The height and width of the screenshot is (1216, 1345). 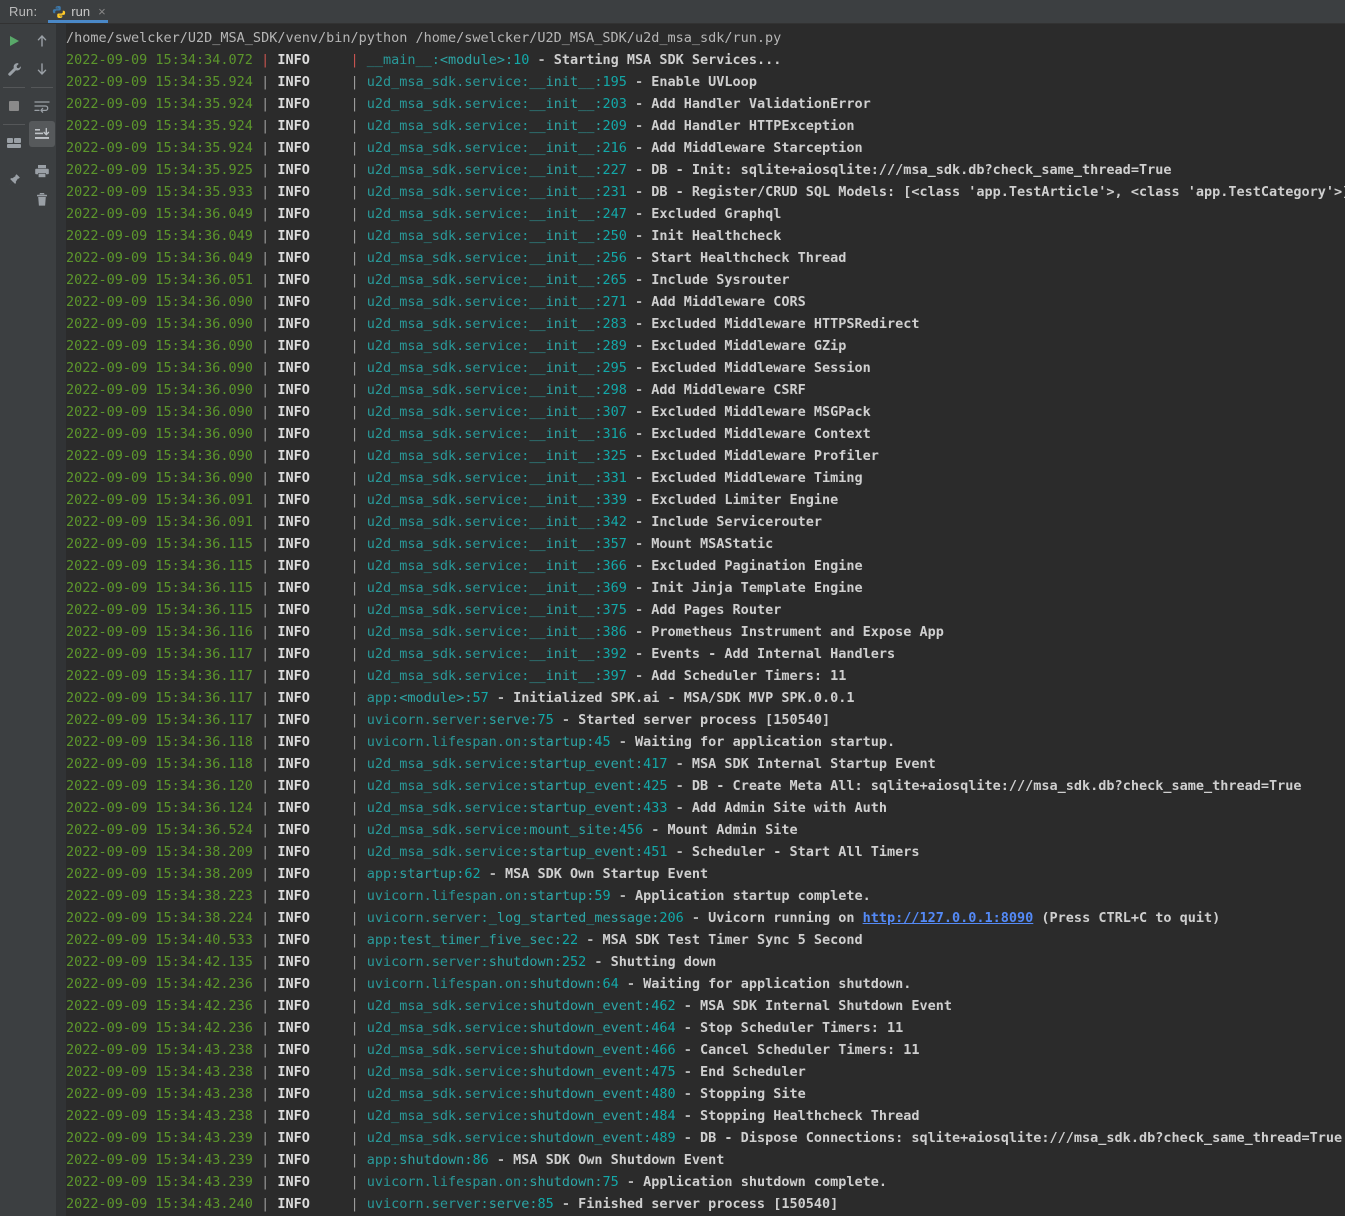 I want to click on console-hyperlink: http://127.0.0.1:8090, so click(x=948, y=918).